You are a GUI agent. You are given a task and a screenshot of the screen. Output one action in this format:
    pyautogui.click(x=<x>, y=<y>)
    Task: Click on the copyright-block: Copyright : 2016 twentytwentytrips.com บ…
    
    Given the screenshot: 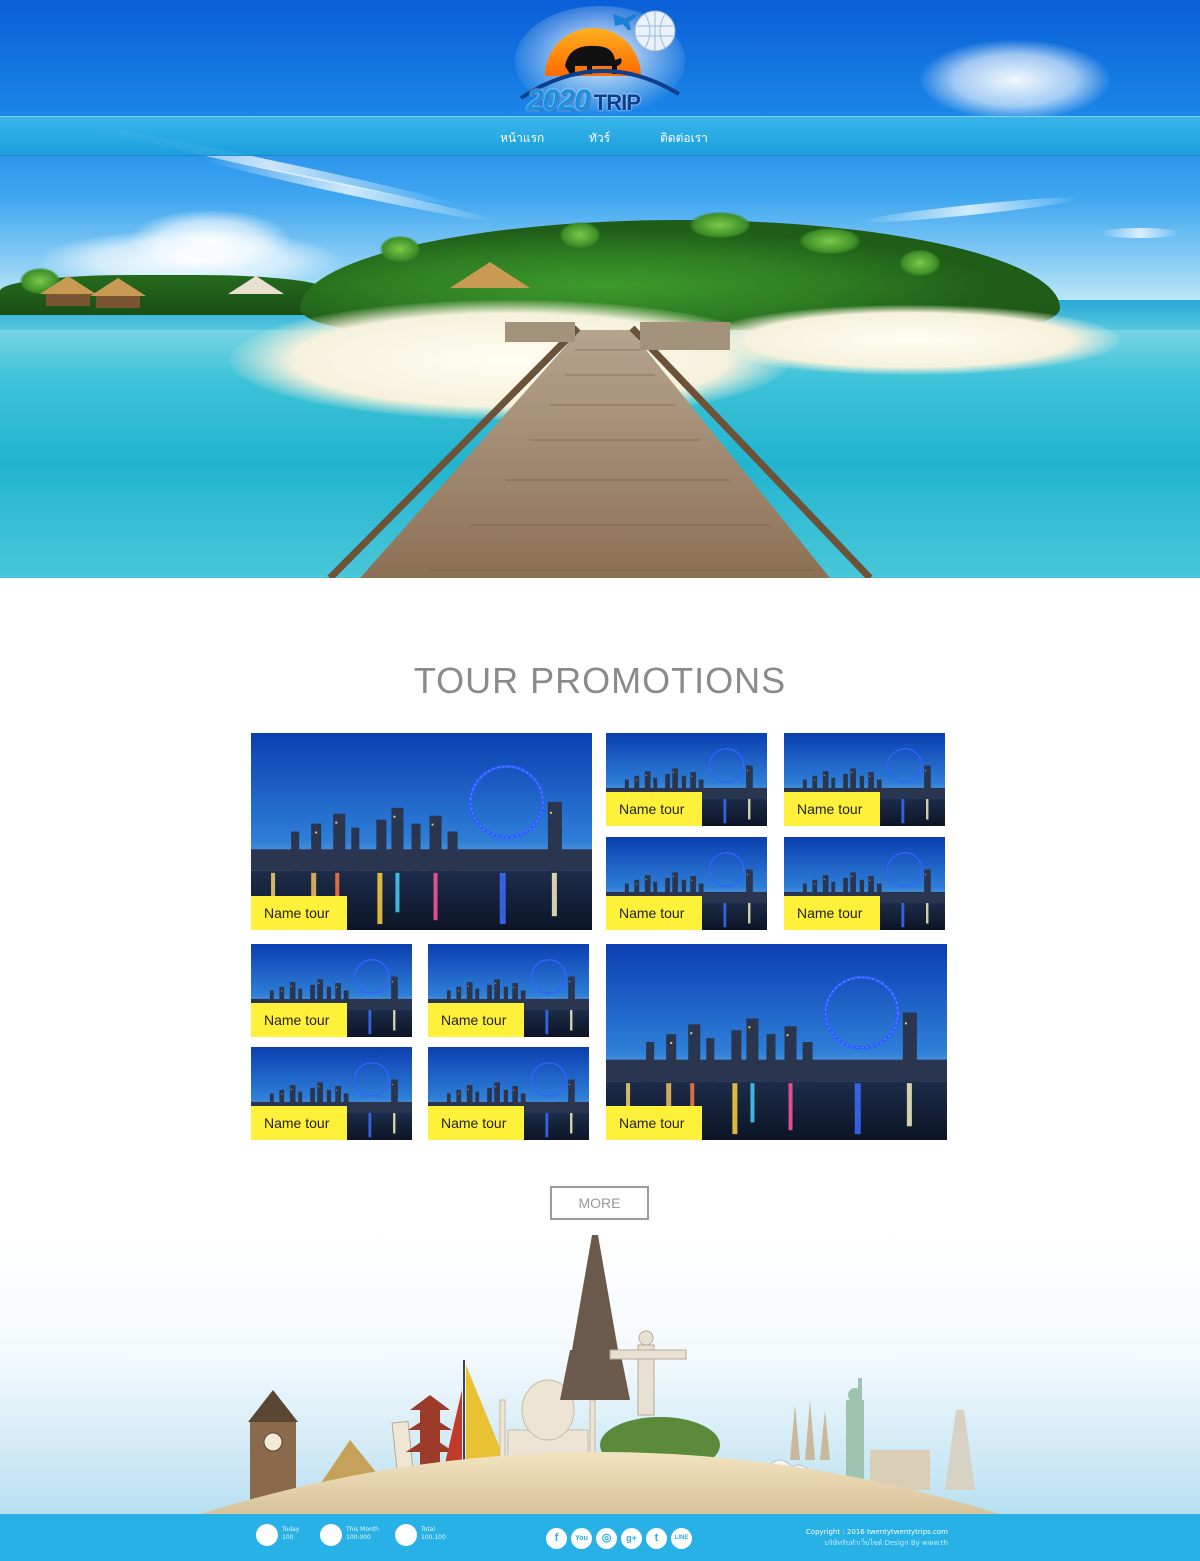 What is the action you would take?
    pyautogui.click(x=877, y=1538)
    